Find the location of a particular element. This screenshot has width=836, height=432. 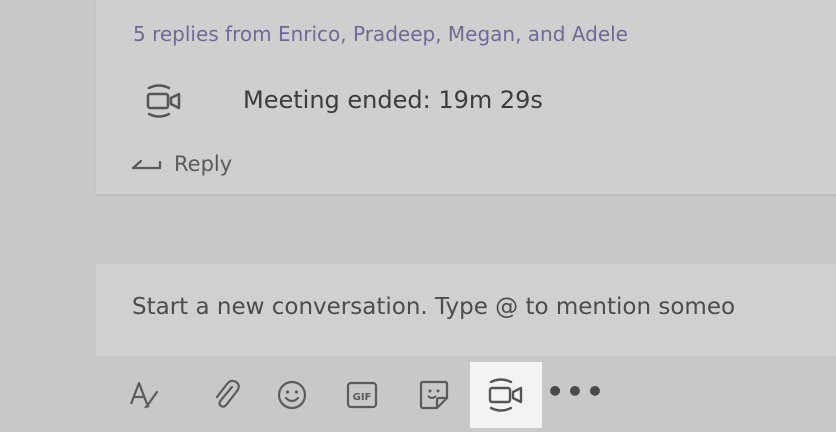

emoji-button is located at coordinates (292, 395).